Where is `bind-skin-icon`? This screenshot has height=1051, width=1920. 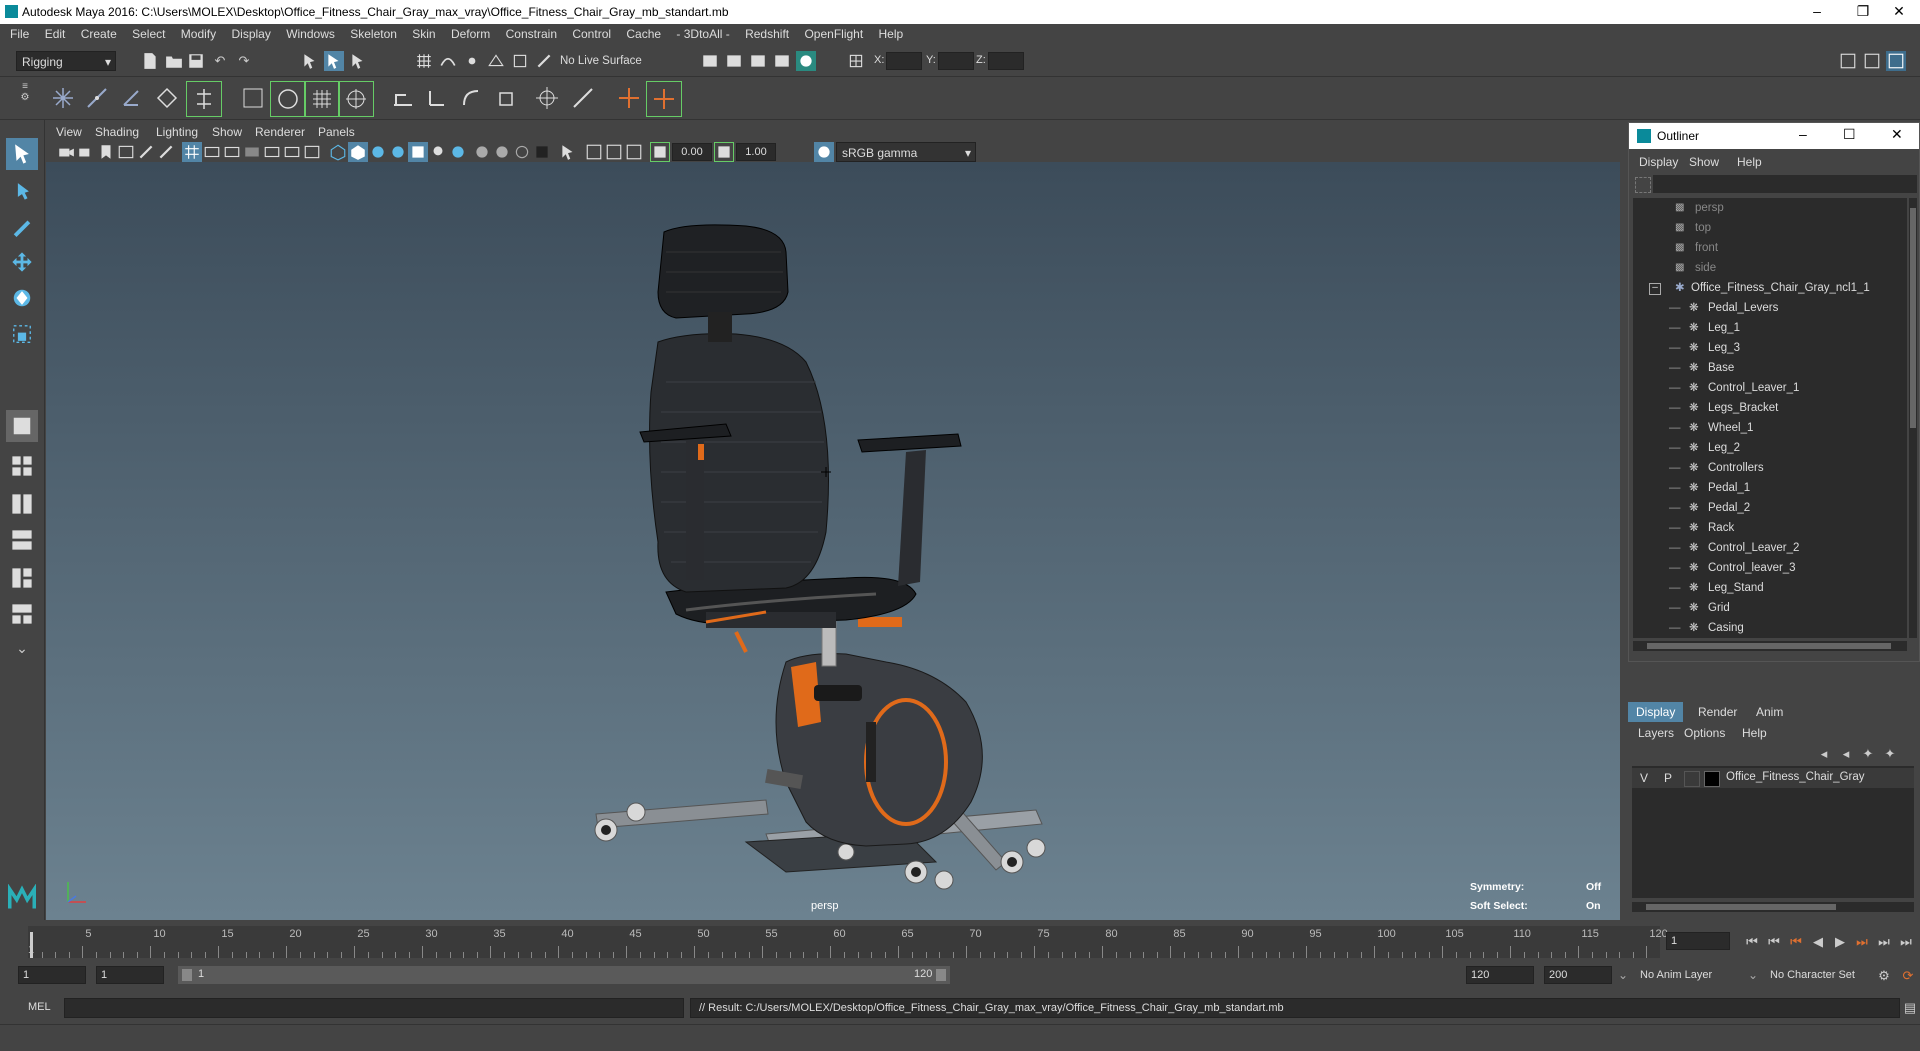
bind-skin-icon is located at coordinates (204, 99).